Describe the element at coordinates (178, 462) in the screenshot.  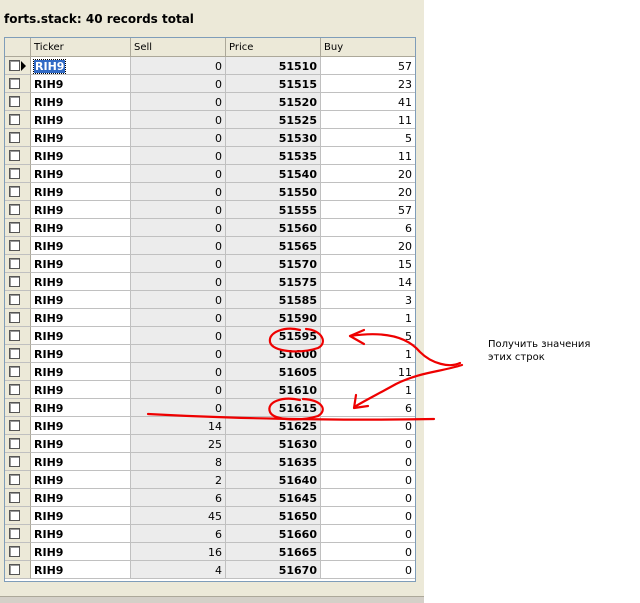
I see `cell-sell: 8` at that location.